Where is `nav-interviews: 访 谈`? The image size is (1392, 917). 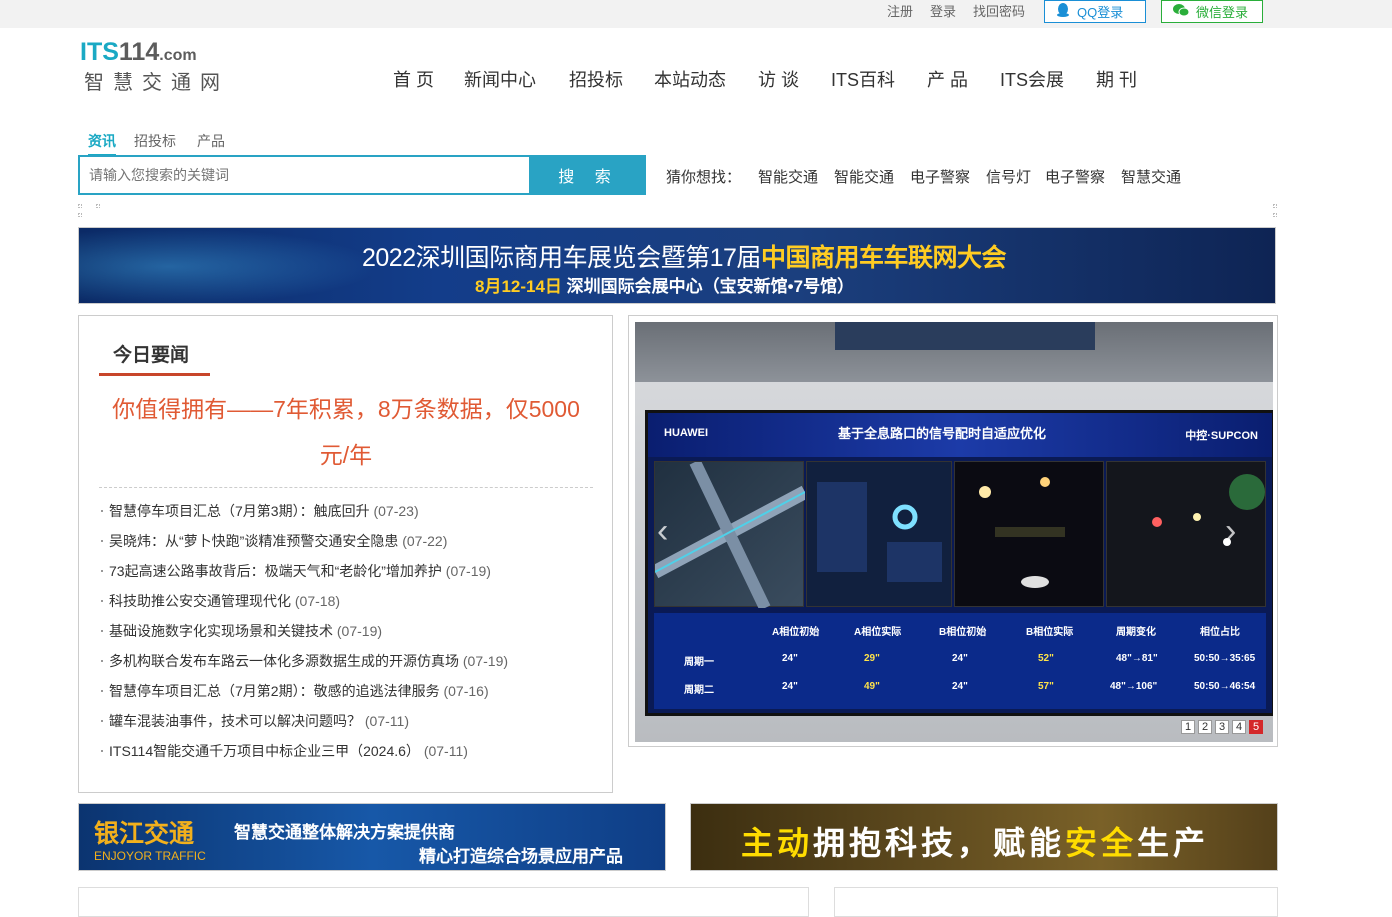 nav-interviews: 访 谈 is located at coordinates (778, 79).